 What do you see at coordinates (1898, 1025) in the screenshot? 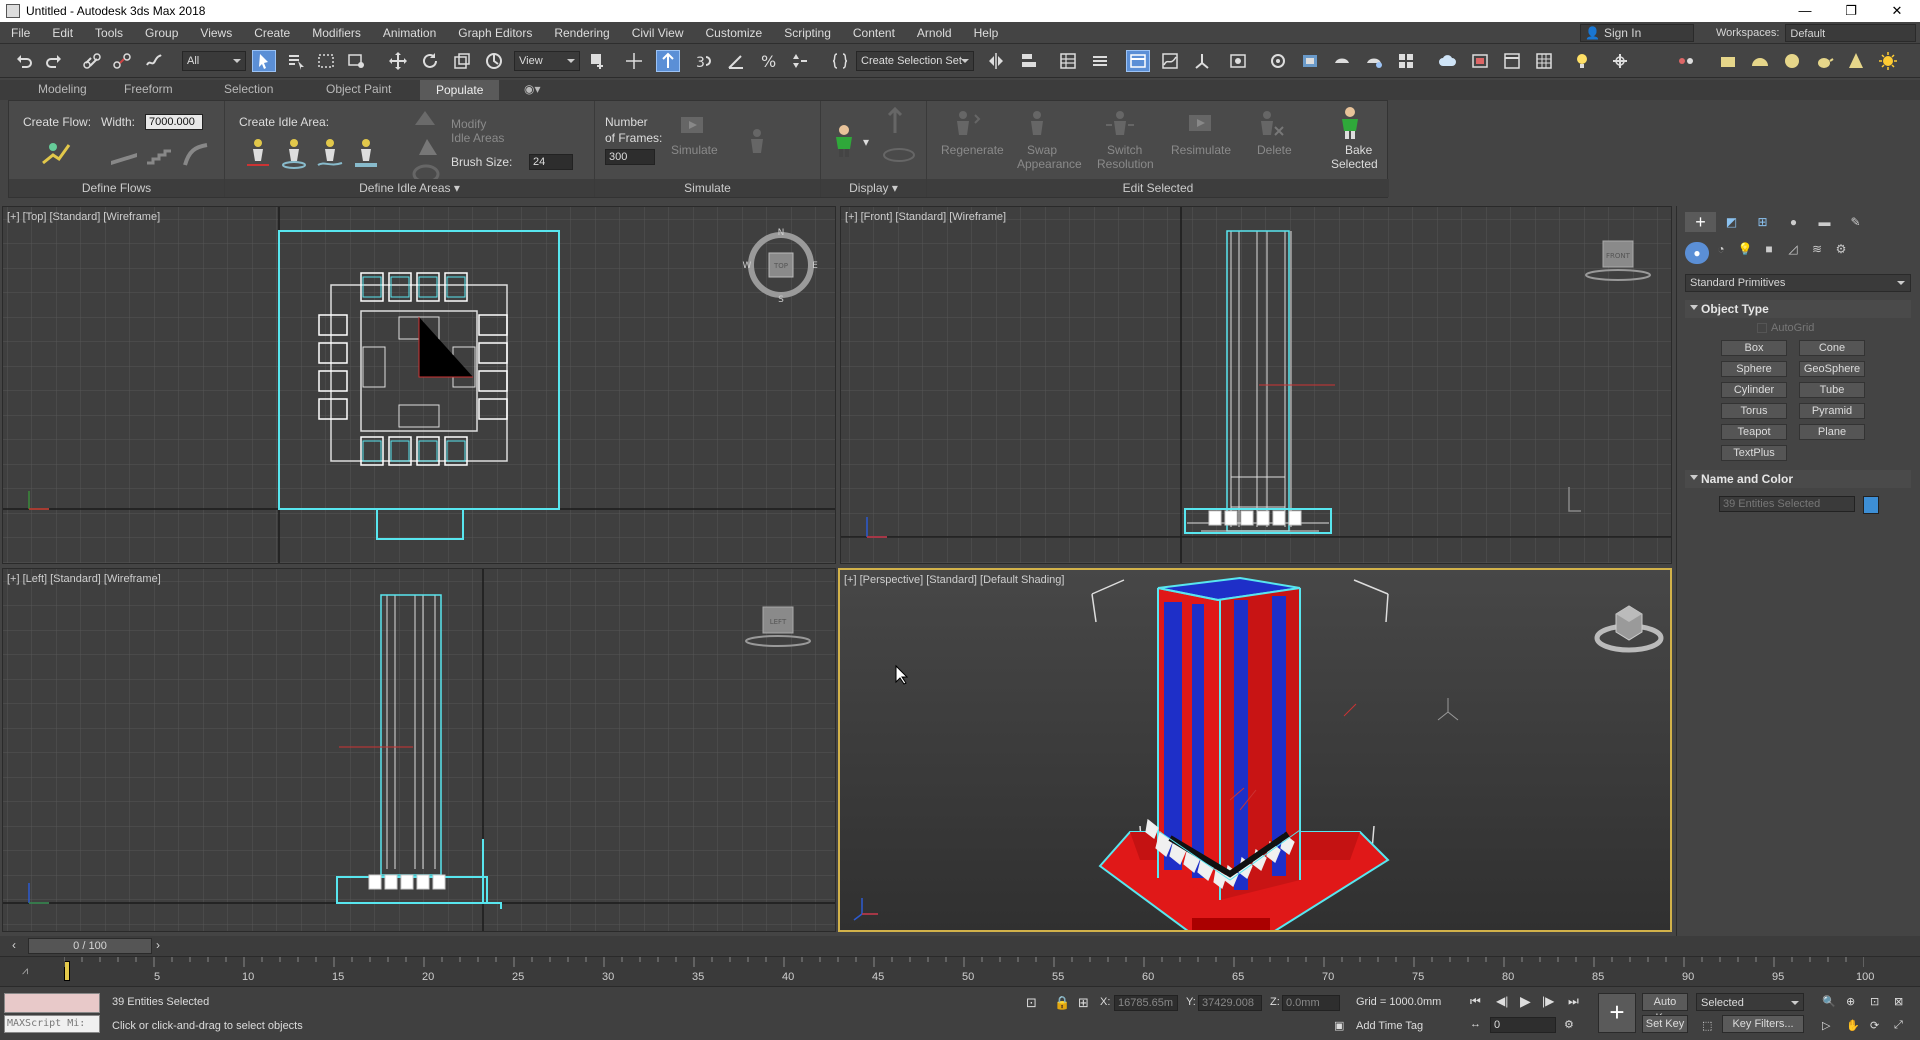
I see `maximize-viewport-icon: ⤢` at bounding box center [1898, 1025].